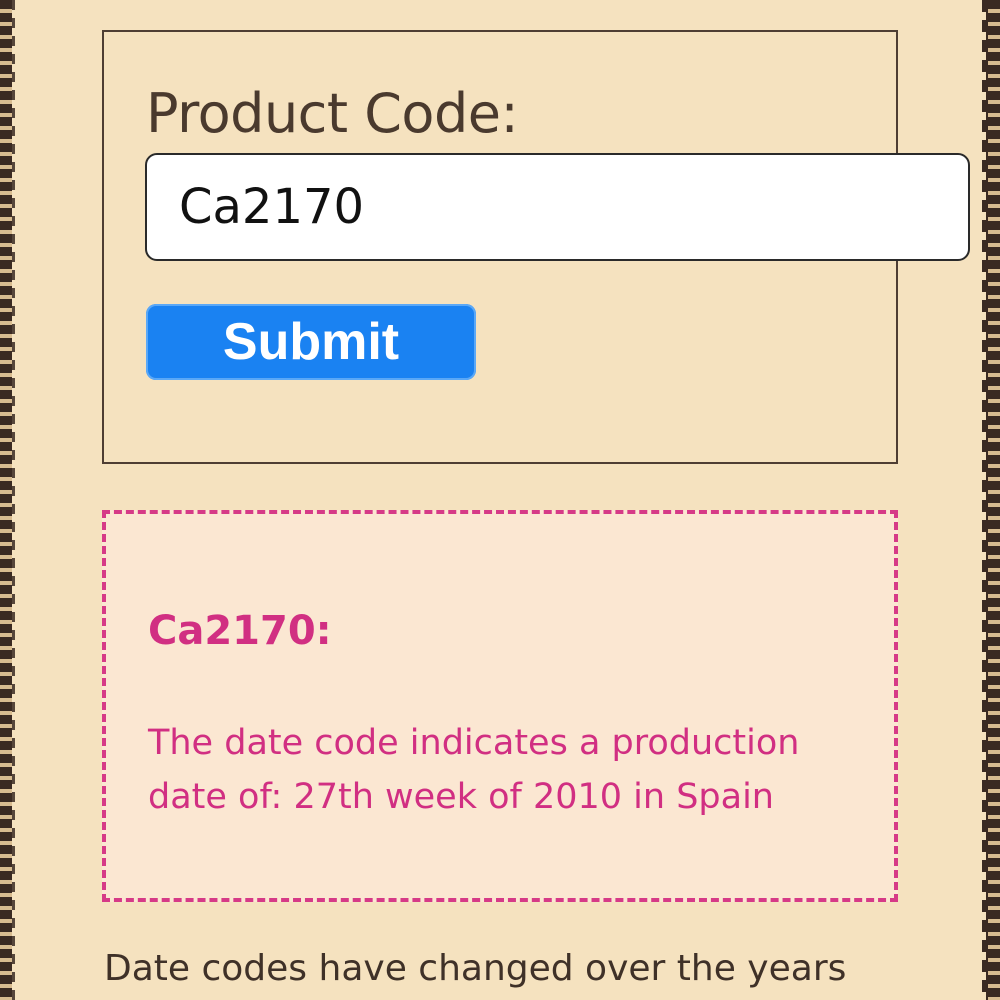  I want to click on result-title: Ca2170:, so click(240, 631).